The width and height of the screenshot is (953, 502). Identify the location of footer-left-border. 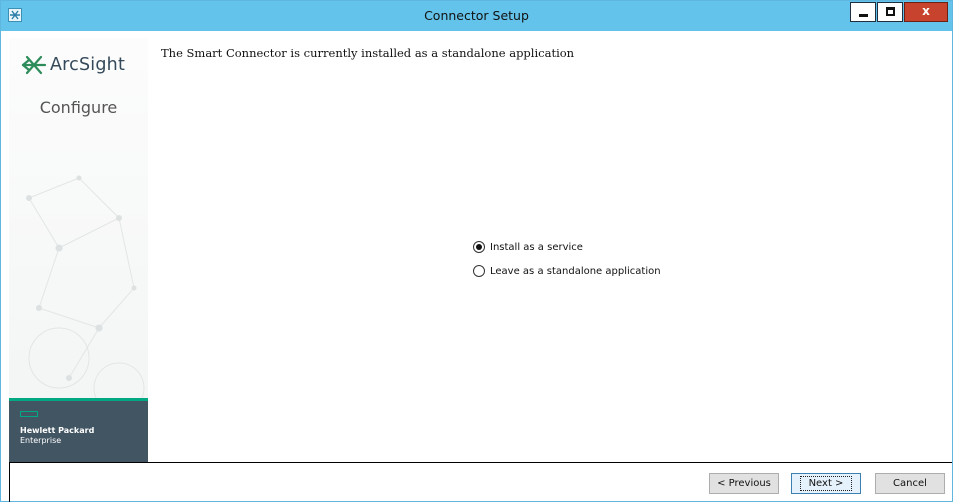
(9, 482).